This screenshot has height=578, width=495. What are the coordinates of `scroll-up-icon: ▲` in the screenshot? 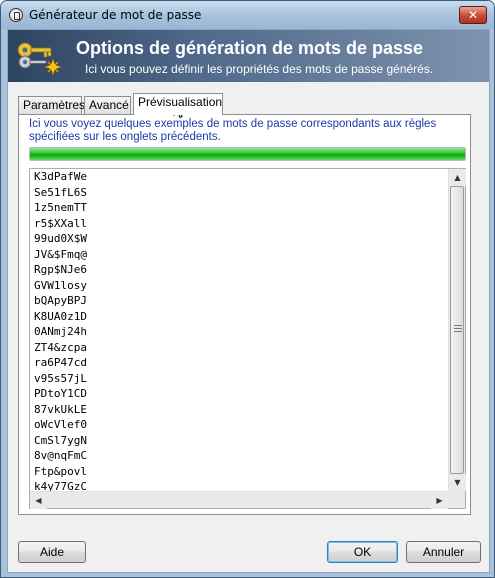 It's located at (457, 177).